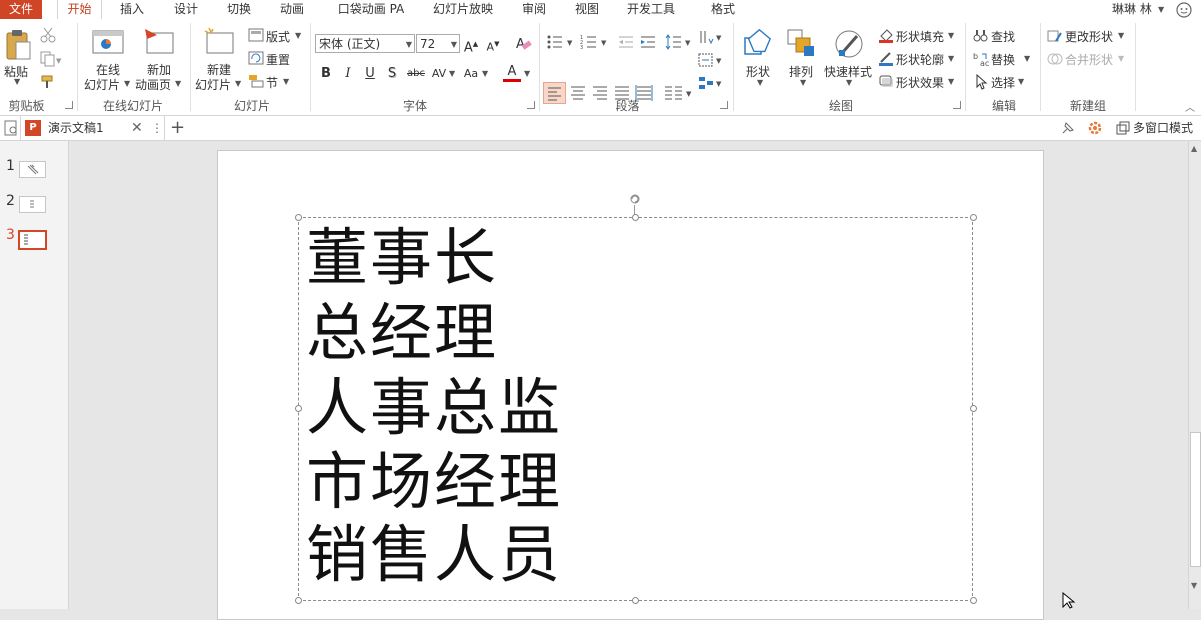  I want to click on increase-indent-icon, so click(648, 43).